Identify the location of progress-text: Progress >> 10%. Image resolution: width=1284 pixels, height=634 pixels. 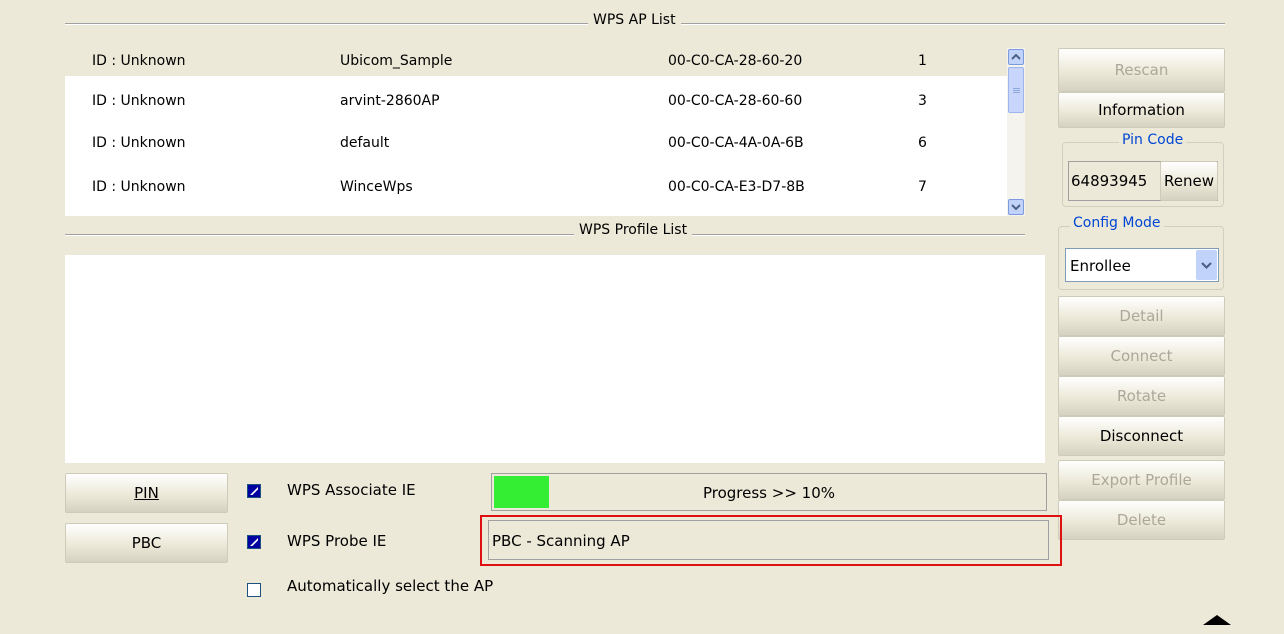
(769, 493).